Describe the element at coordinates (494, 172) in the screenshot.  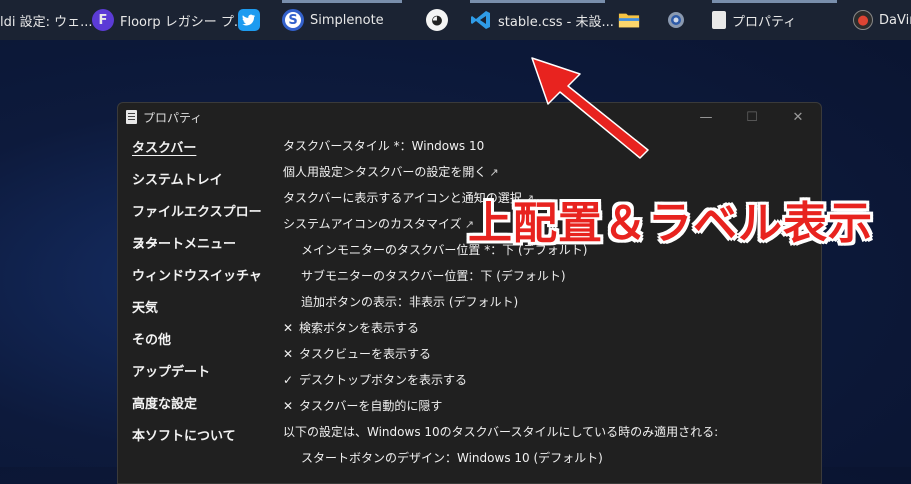
I see `external-link-icon: ↗` at that location.